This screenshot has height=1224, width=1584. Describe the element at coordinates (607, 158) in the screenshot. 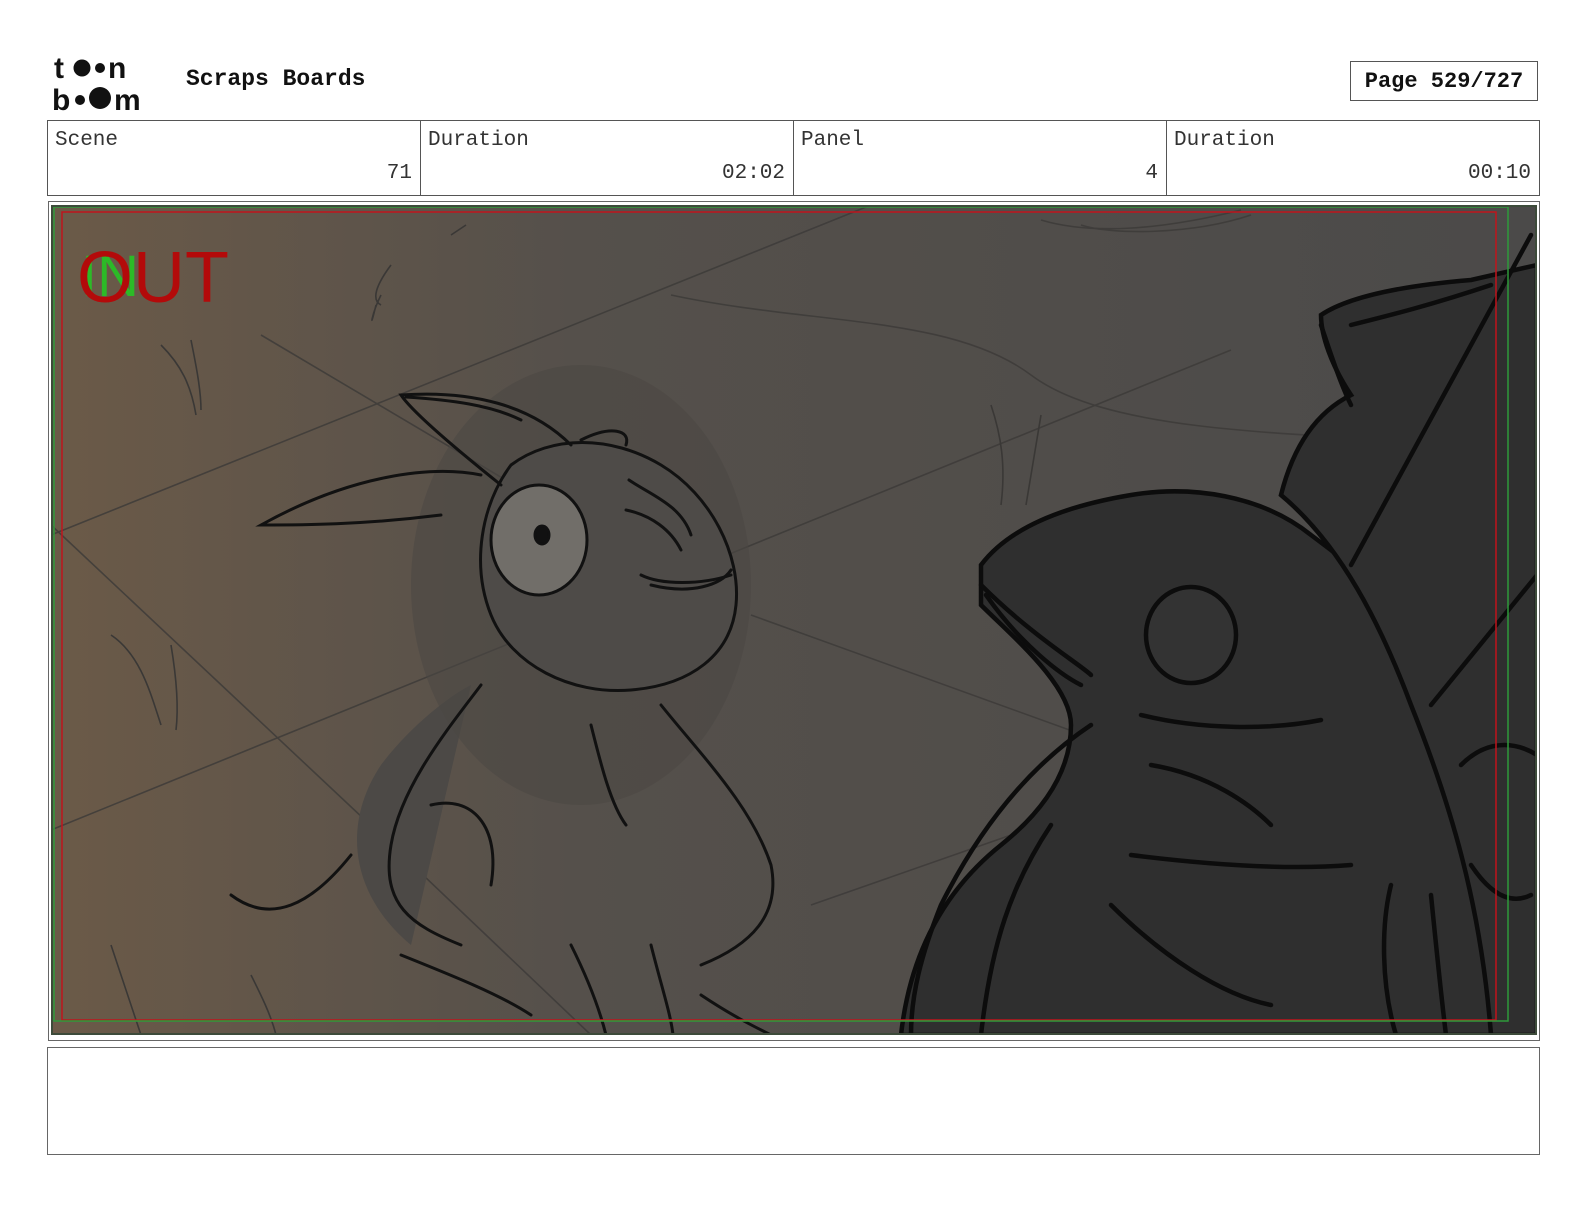

I see `scene-duration-cell: Duration 02:02` at that location.